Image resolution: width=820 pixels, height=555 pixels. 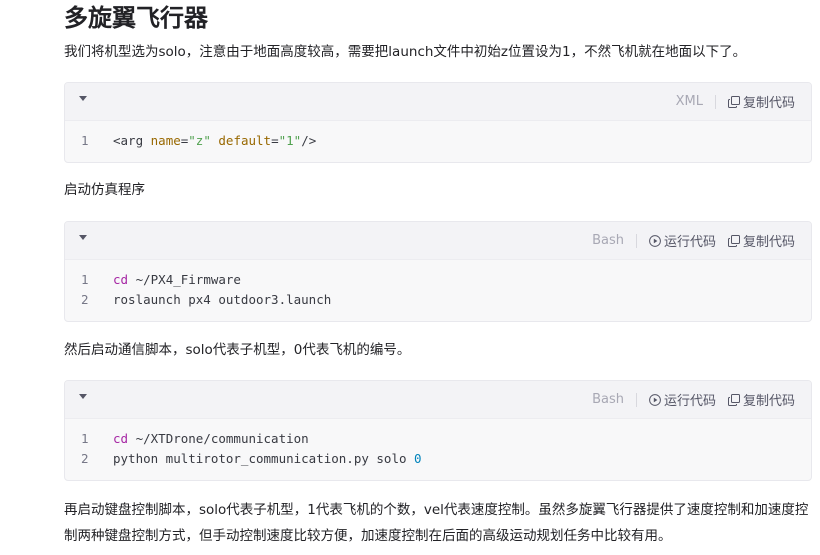 What do you see at coordinates (184, 279) in the screenshot?
I see `code-token: ~/PX4_Firmware` at bounding box center [184, 279].